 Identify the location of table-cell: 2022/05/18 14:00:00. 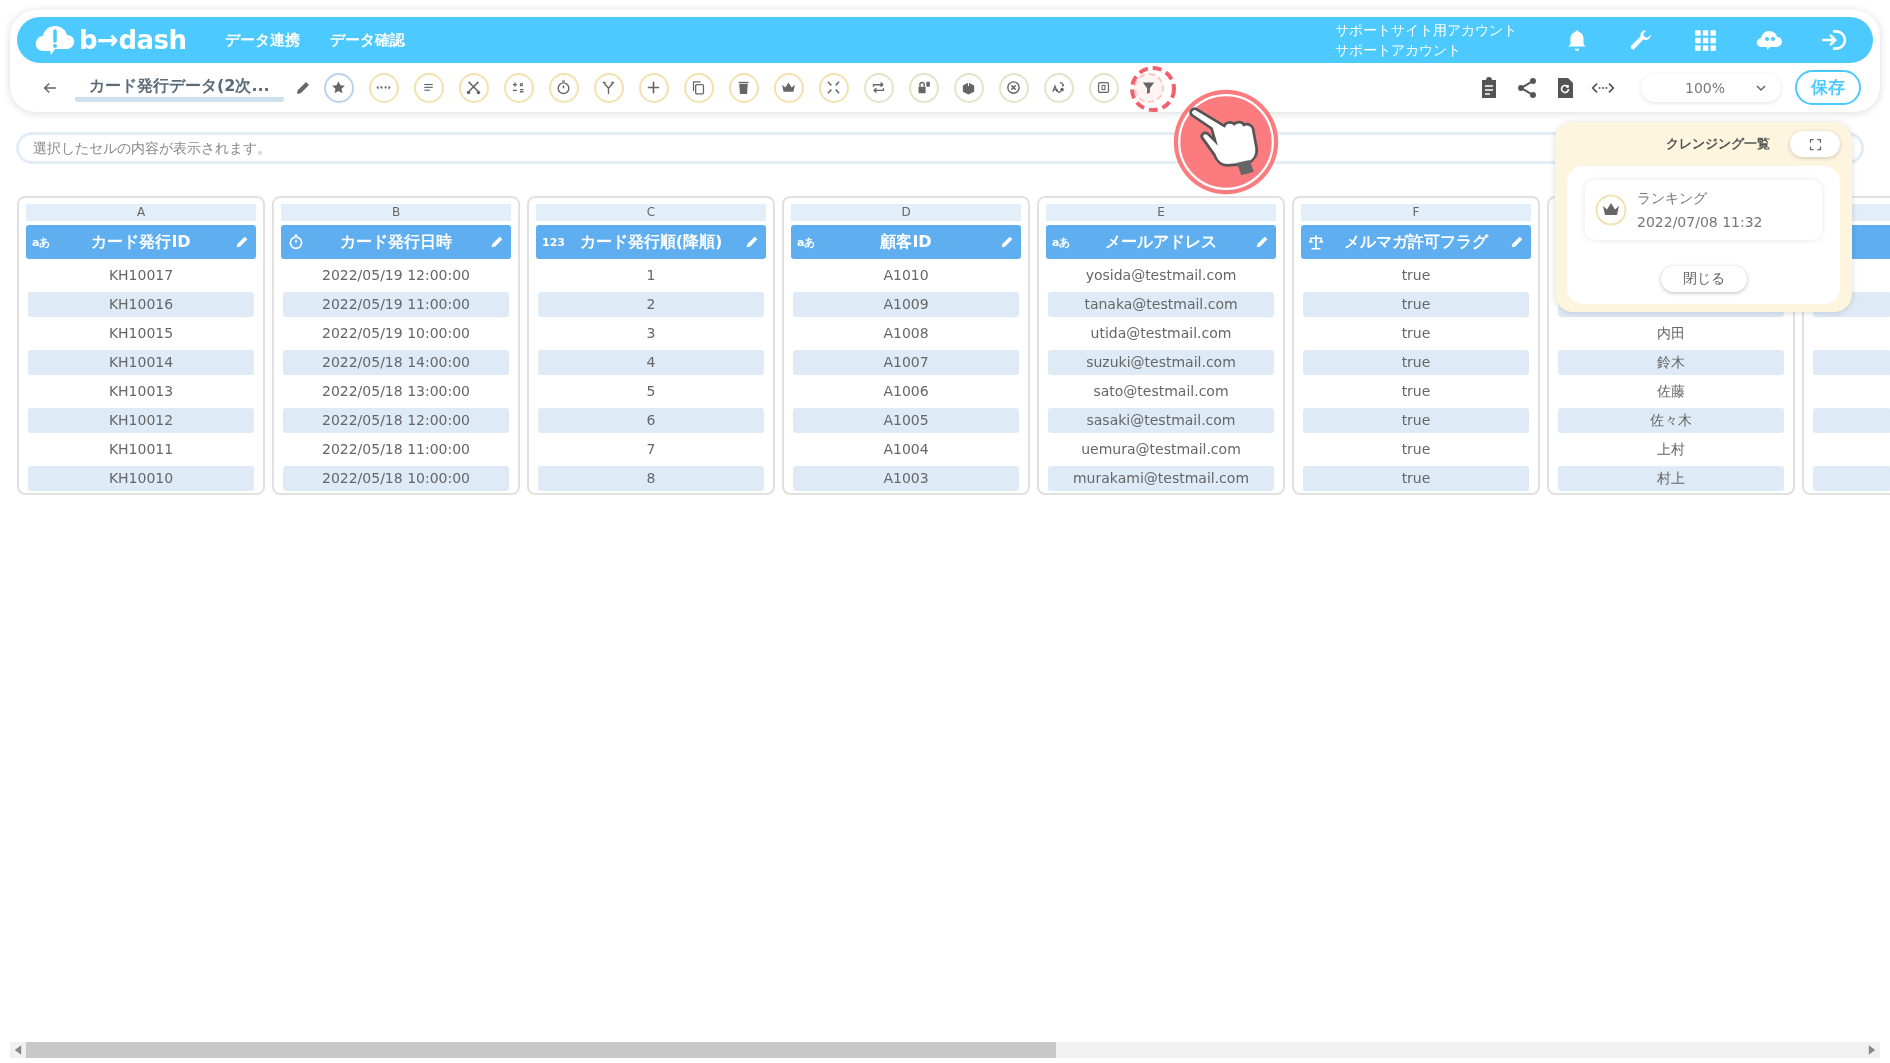
(396, 362).